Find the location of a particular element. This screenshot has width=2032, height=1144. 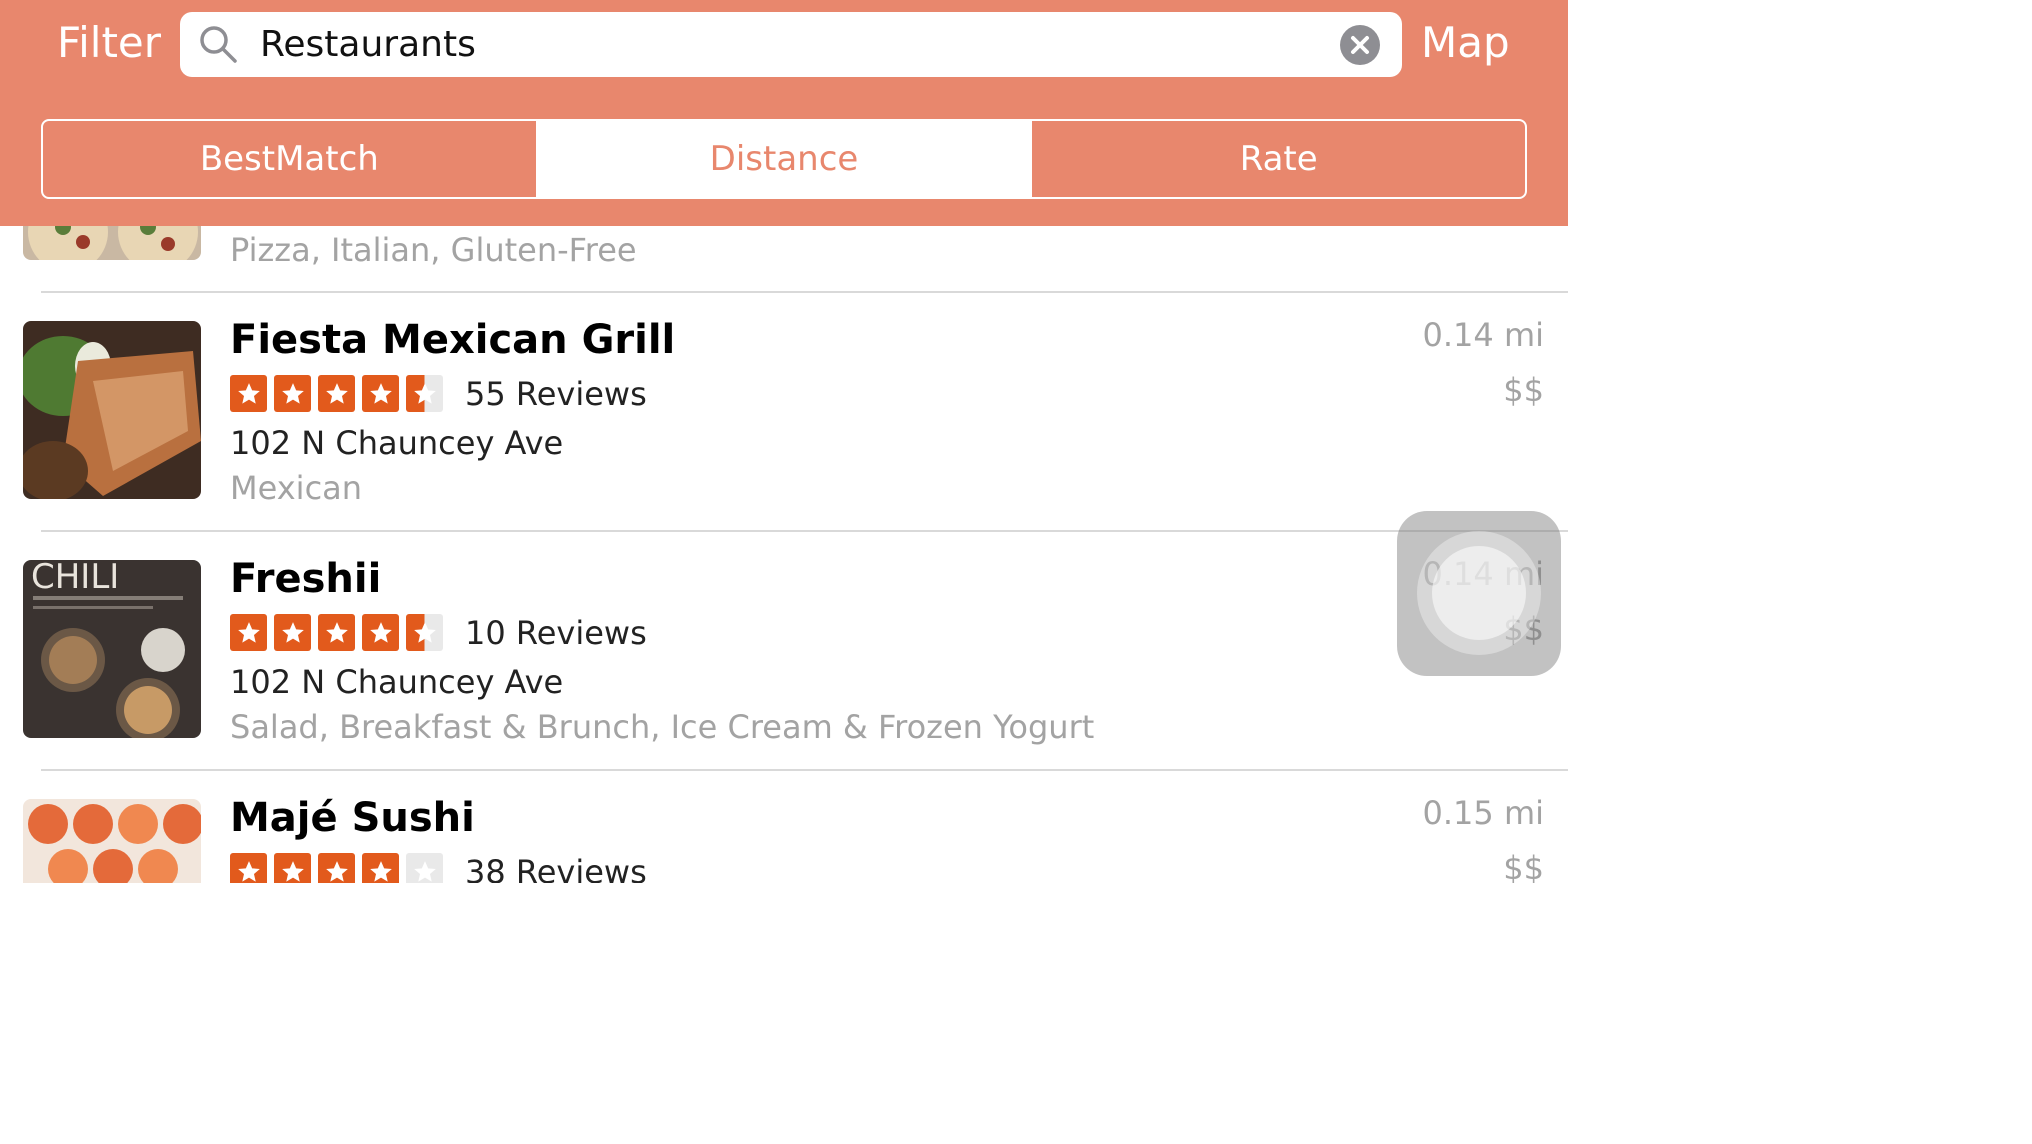

clear-search-icon is located at coordinates (1360, 45).